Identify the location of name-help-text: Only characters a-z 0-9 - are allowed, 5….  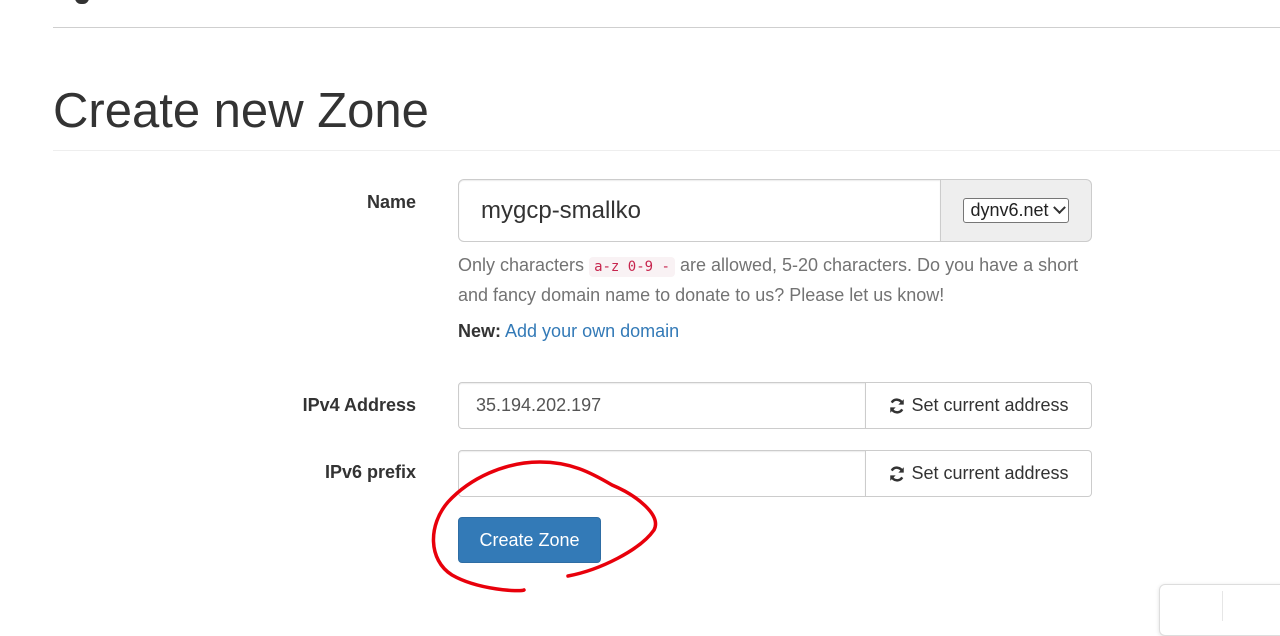
(778, 280).